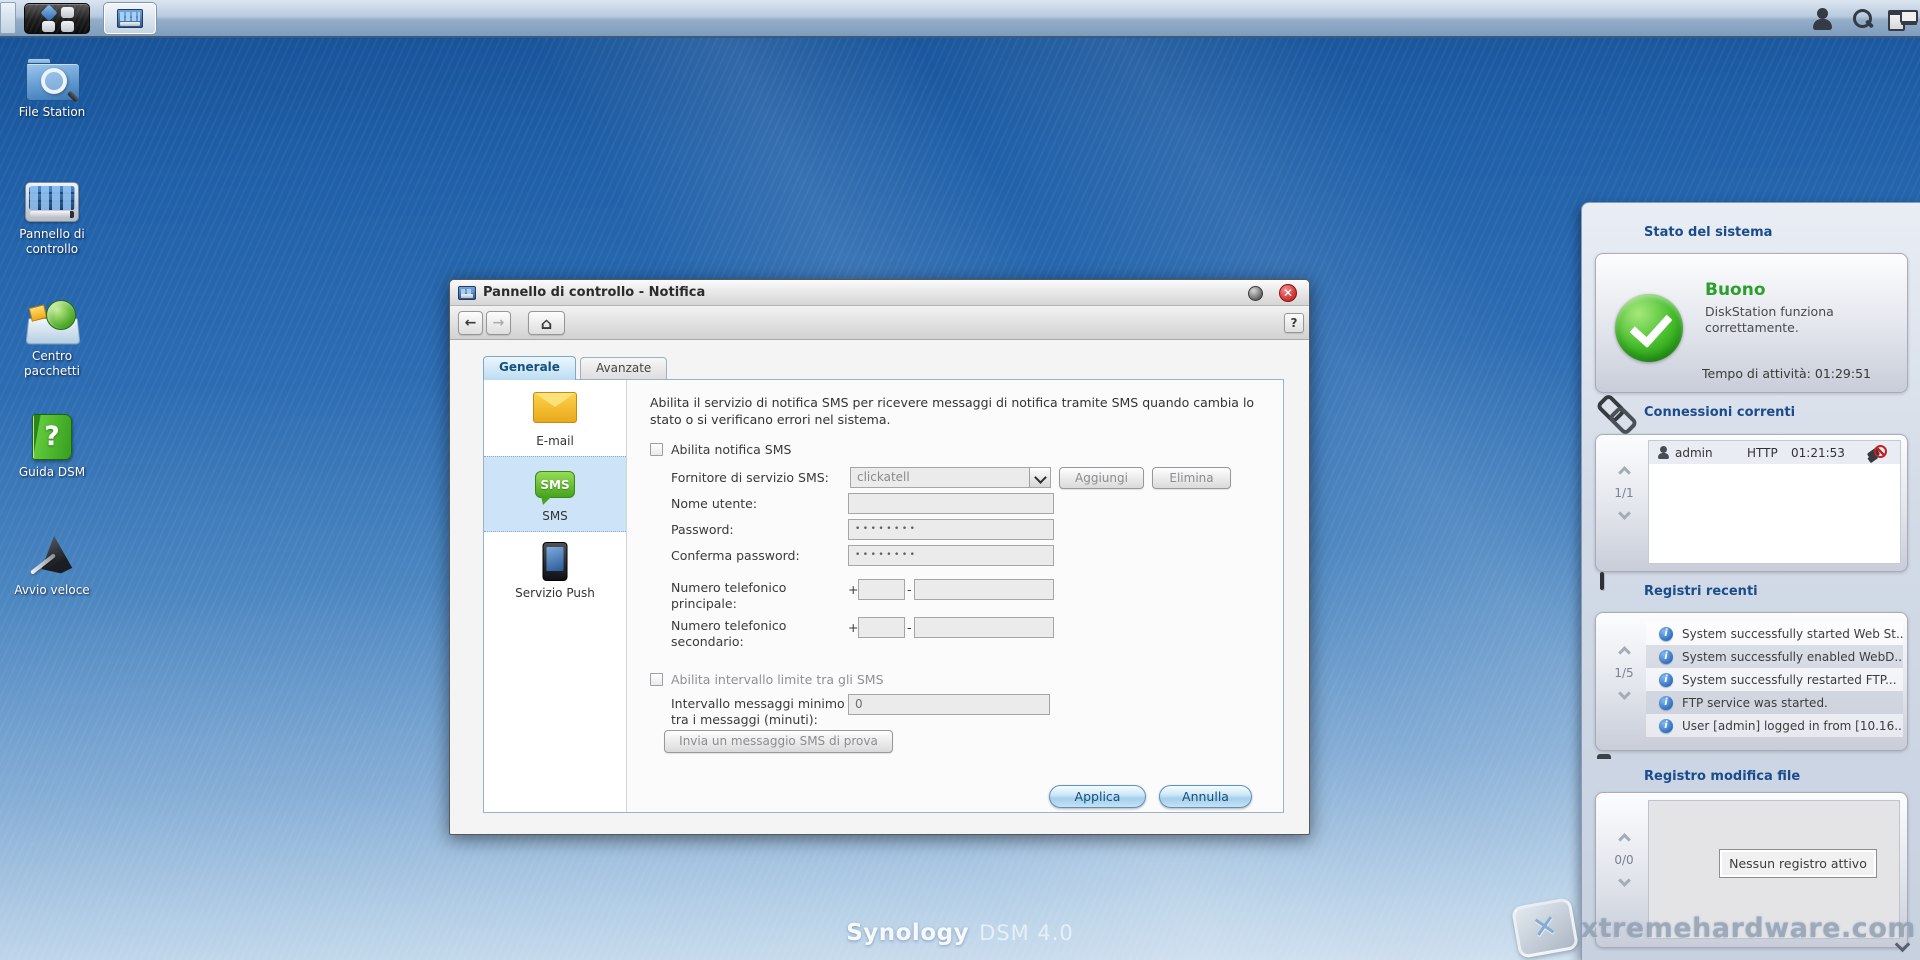 The width and height of the screenshot is (1920, 960). I want to click on taskbar-item-control-panel, so click(130, 18).